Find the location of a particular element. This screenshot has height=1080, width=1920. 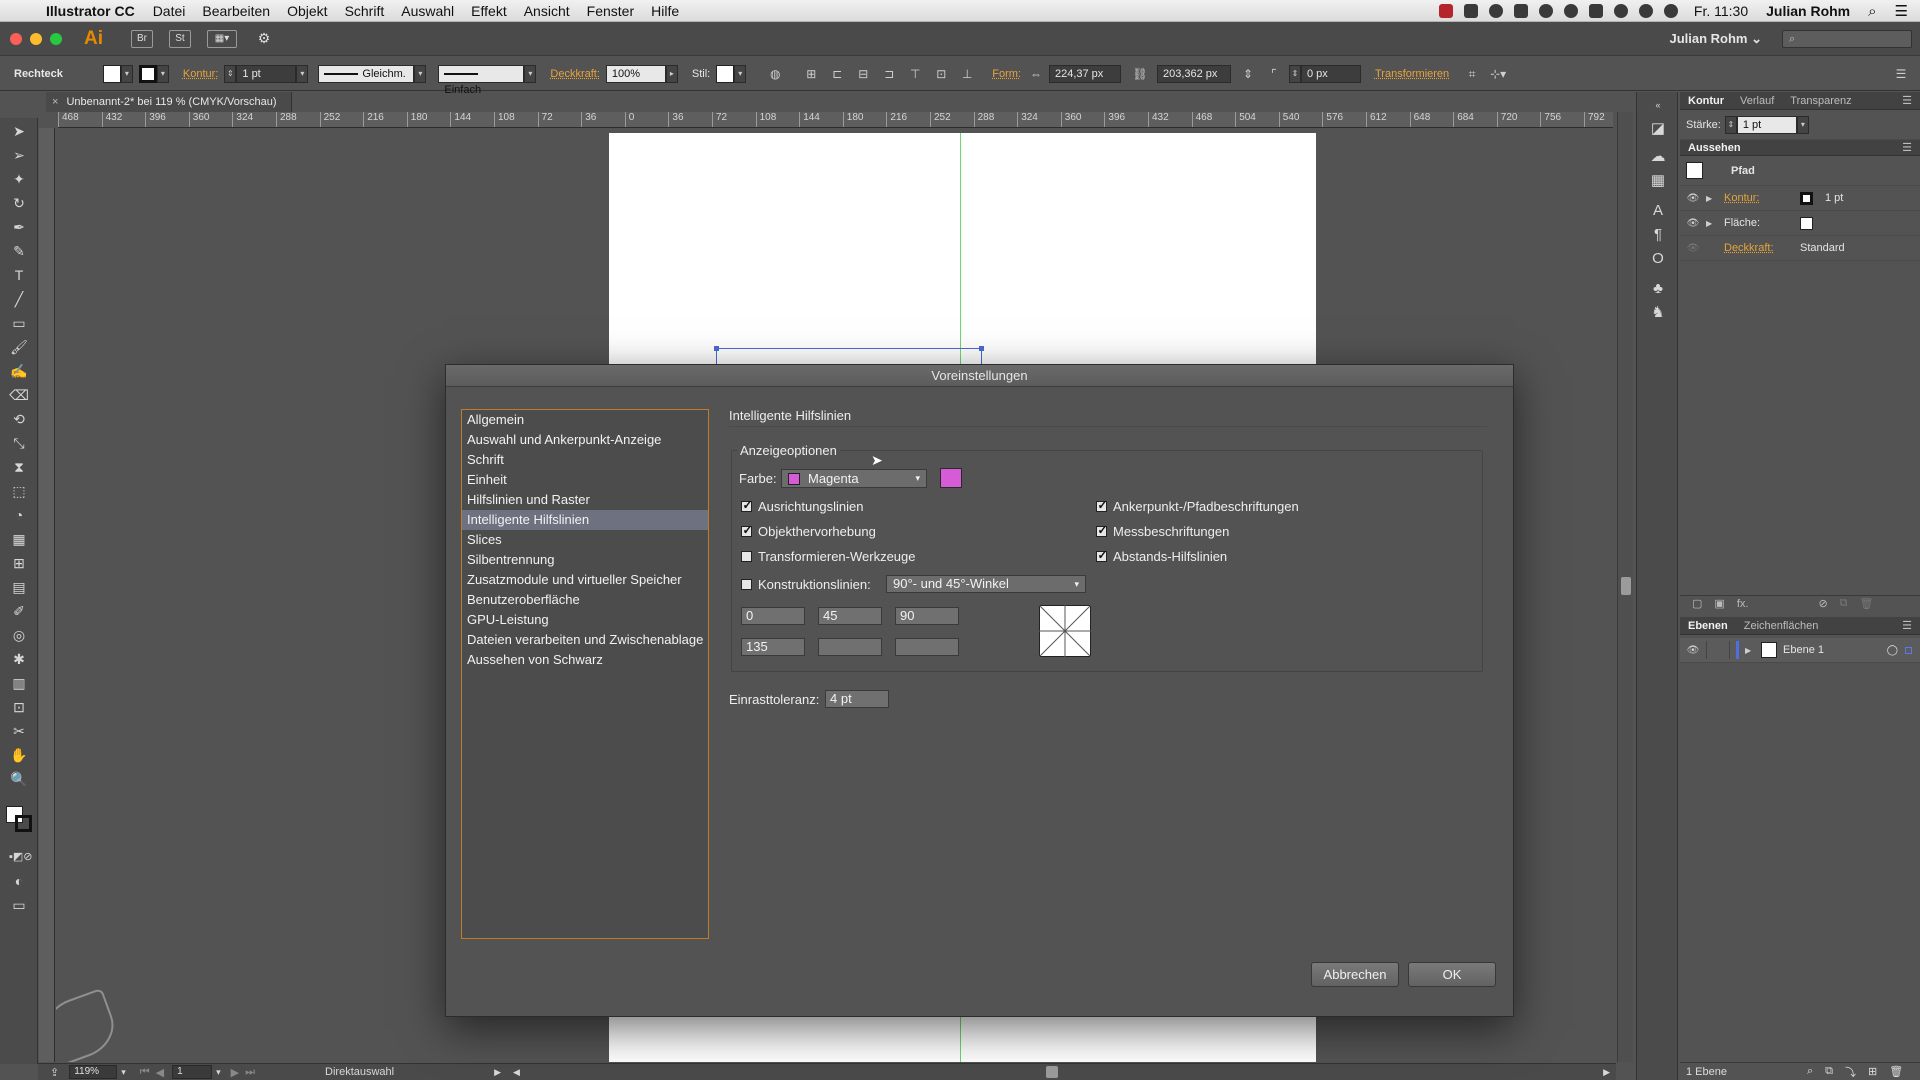

direct-selection-tool-icon: ➢ is located at coordinates (19, 155).